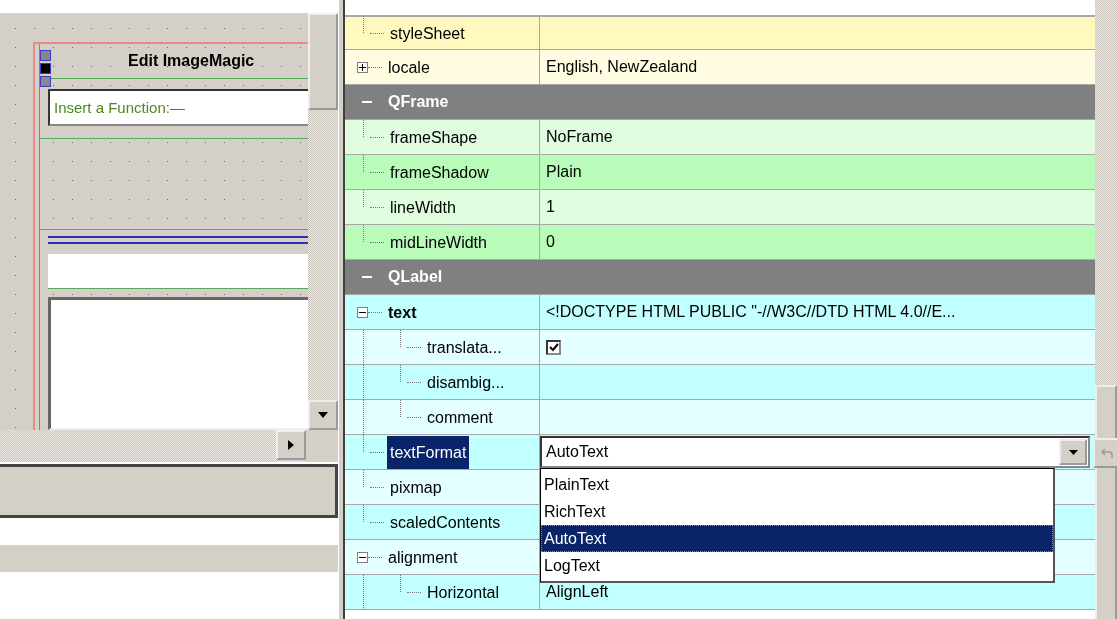 This screenshot has height=619, width=1117. I want to click on splitter-handle, so click(341, 309).